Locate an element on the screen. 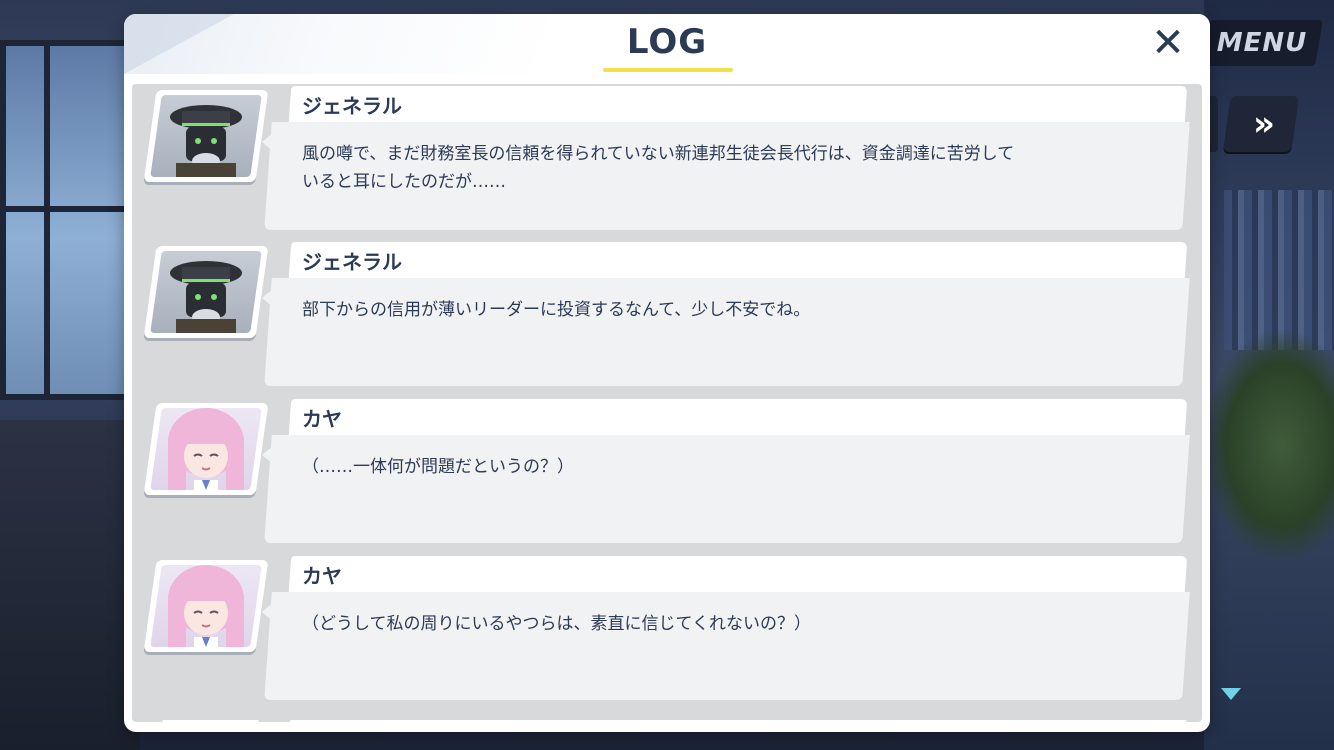 The height and width of the screenshot is (750, 1334). log-panel-header: LOG ✕ is located at coordinates (667, 44).